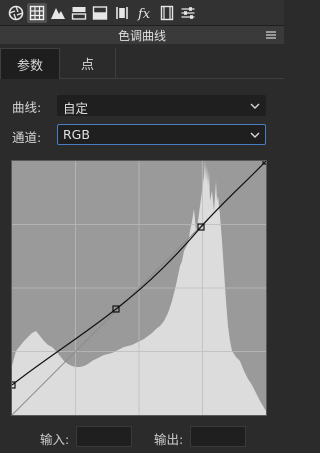 The image size is (320, 453). Describe the element at coordinates (30, 63) in the screenshot. I see `tab-params: 参数` at that location.